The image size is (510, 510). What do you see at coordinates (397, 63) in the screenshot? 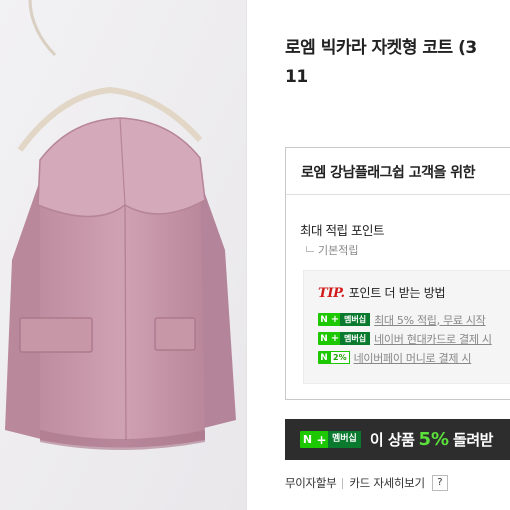
I see `product-title: 로엠 빅카라 자켓형 코트 (3 11` at bounding box center [397, 63].